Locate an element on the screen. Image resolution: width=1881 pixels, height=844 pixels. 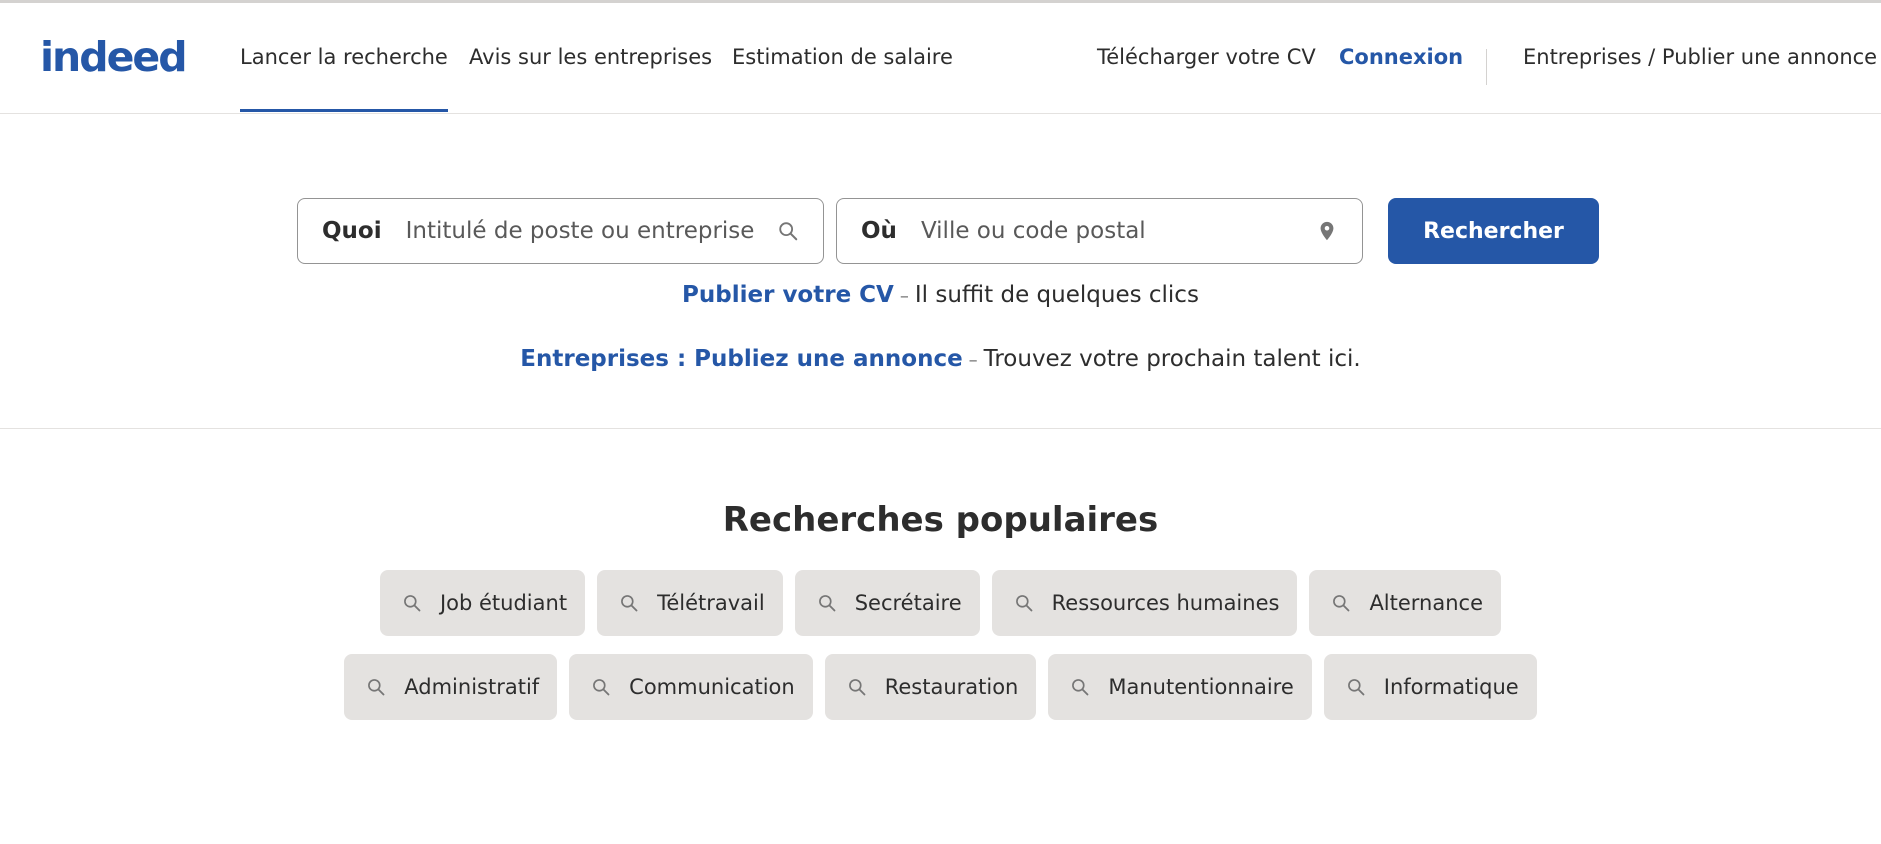
popular-chip-label: Administratif is located at coordinates (472, 687).